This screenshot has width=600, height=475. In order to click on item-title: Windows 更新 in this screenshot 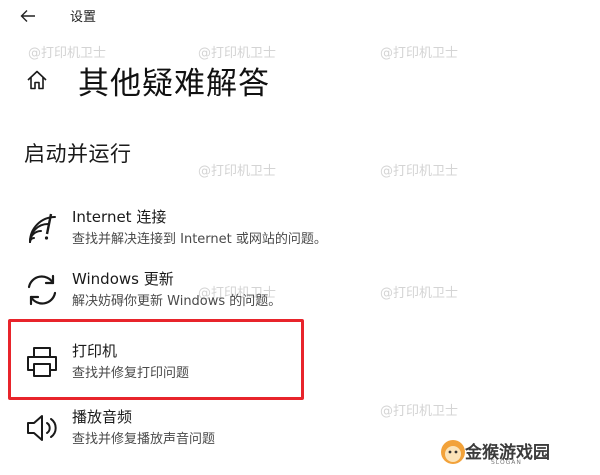, I will do `click(123, 279)`.